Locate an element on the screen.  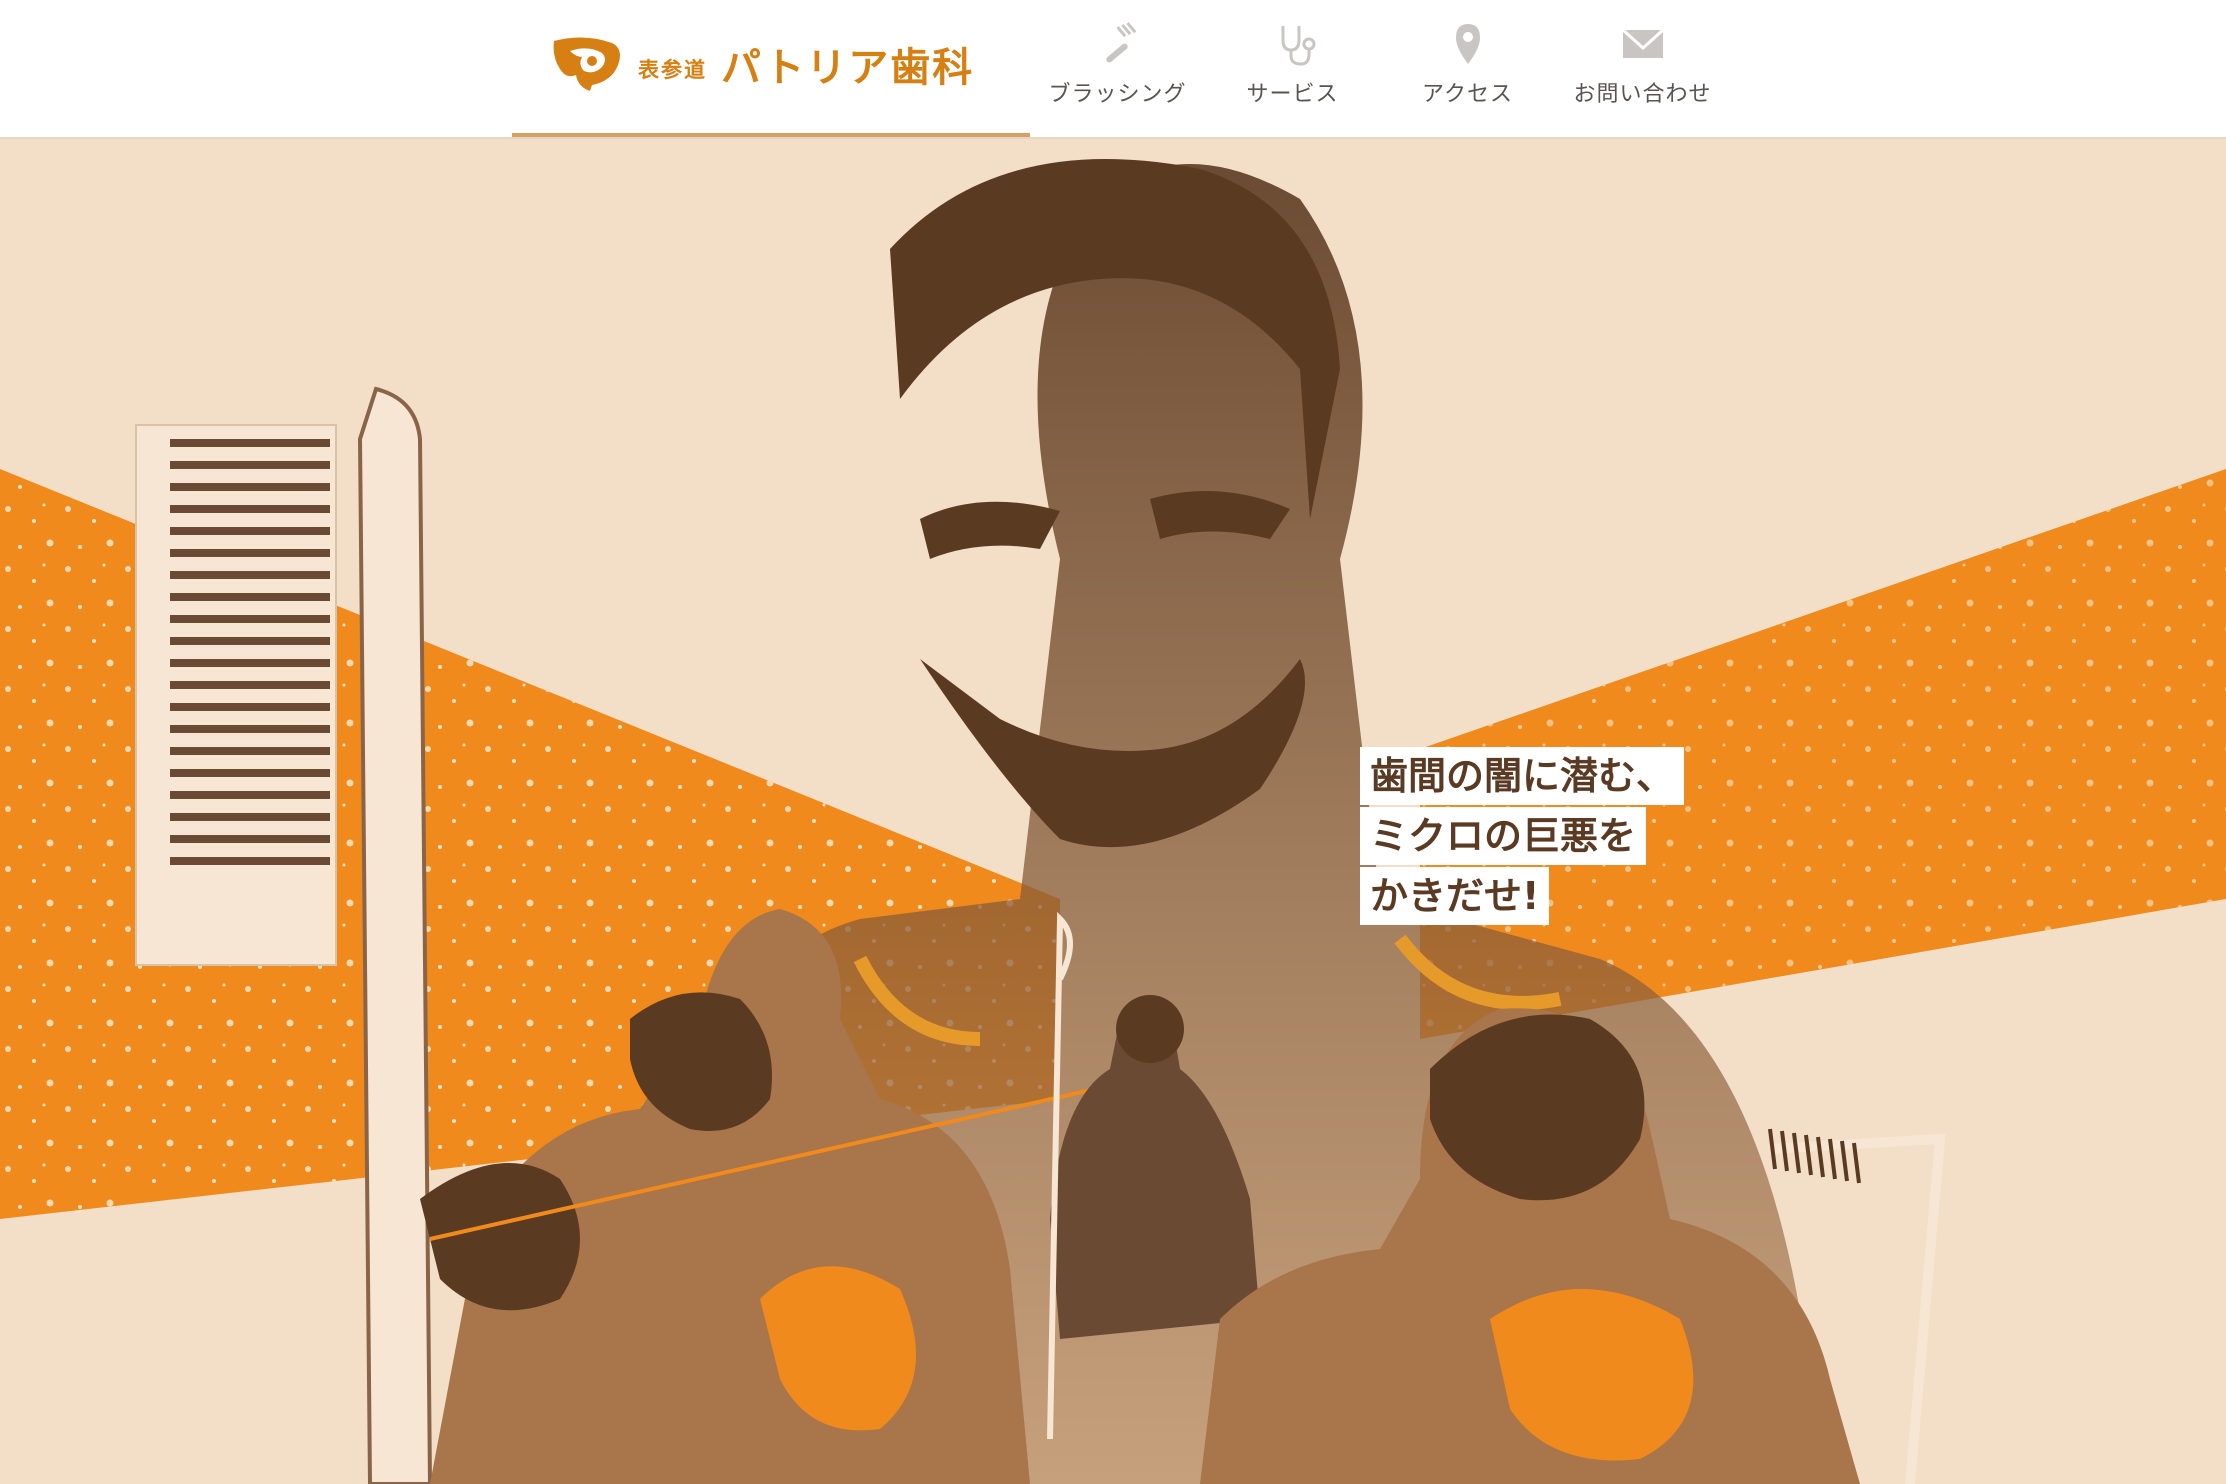
brand-name: パトリア歯科 is located at coordinates (848, 68).